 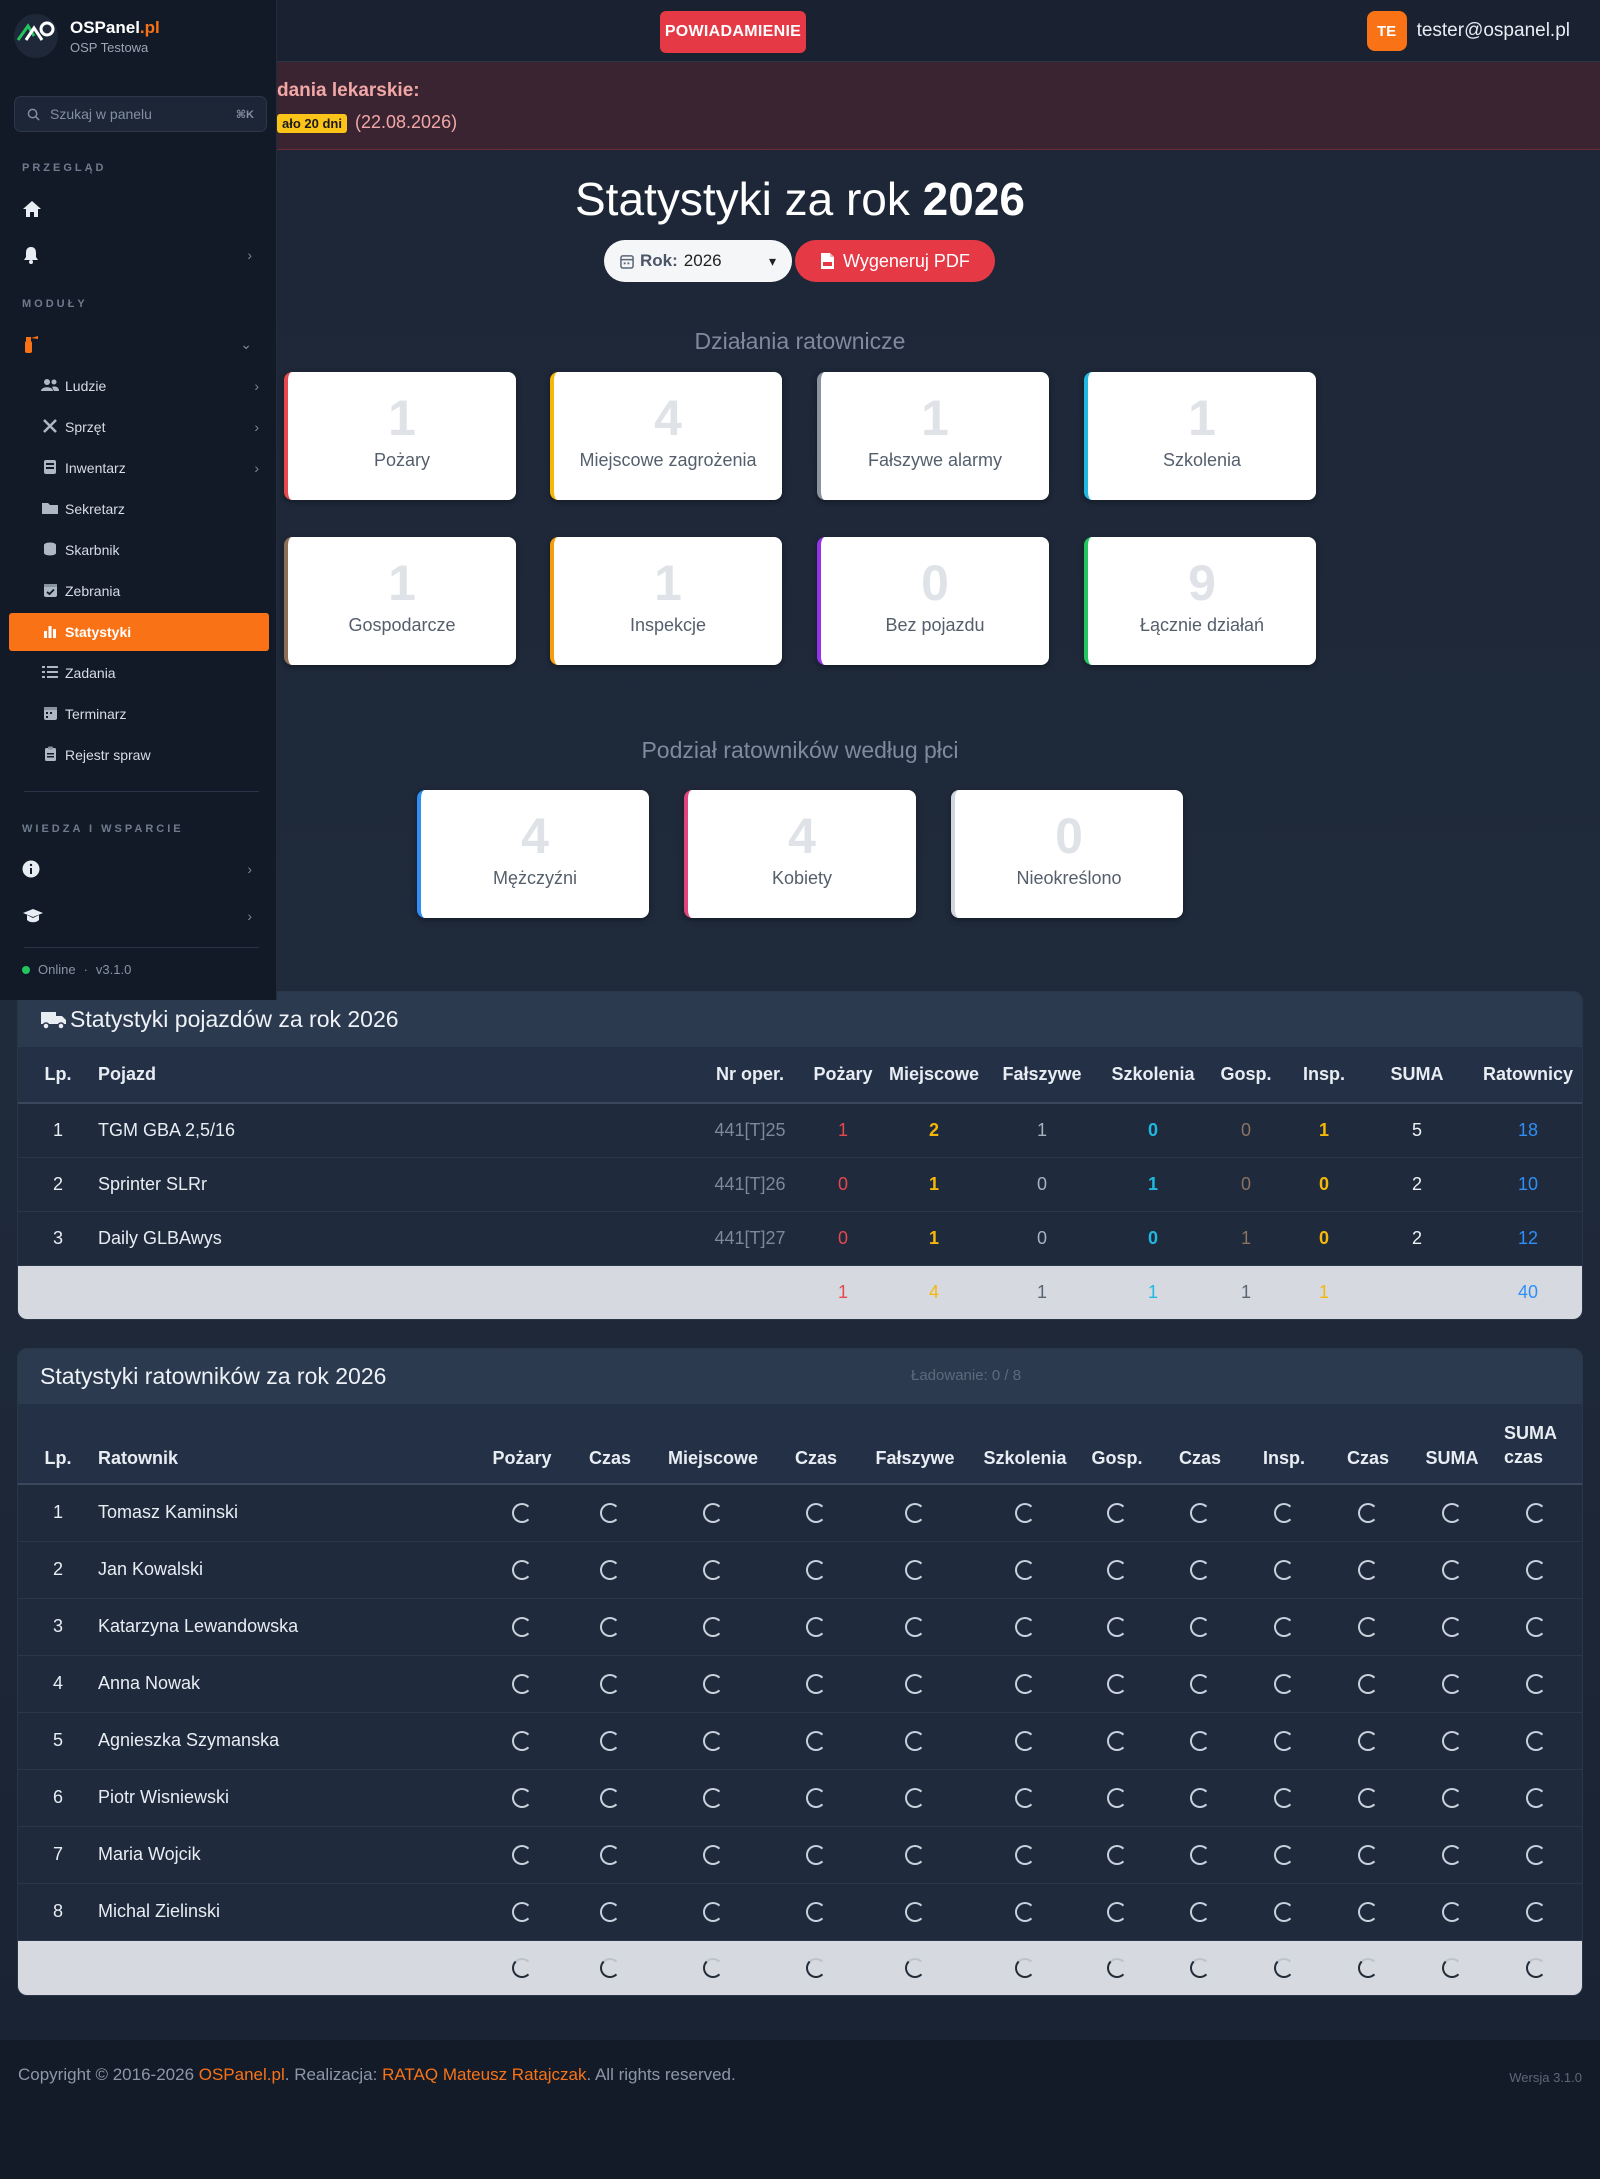 What do you see at coordinates (139, 427) in the screenshot?
I see `sidebar-item-sprzet: Sprzęt ›` at bounding box center [139, 427].